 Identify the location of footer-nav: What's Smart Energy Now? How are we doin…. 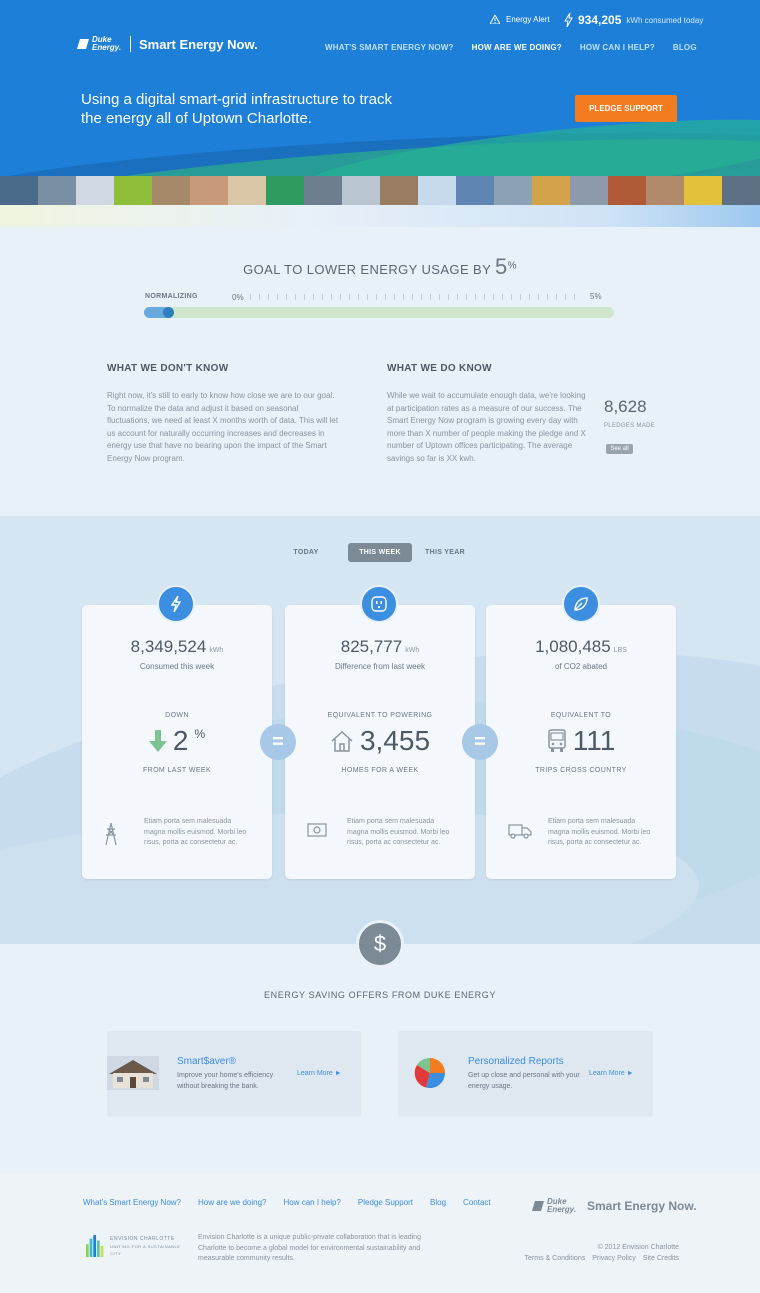
(287, 1202).